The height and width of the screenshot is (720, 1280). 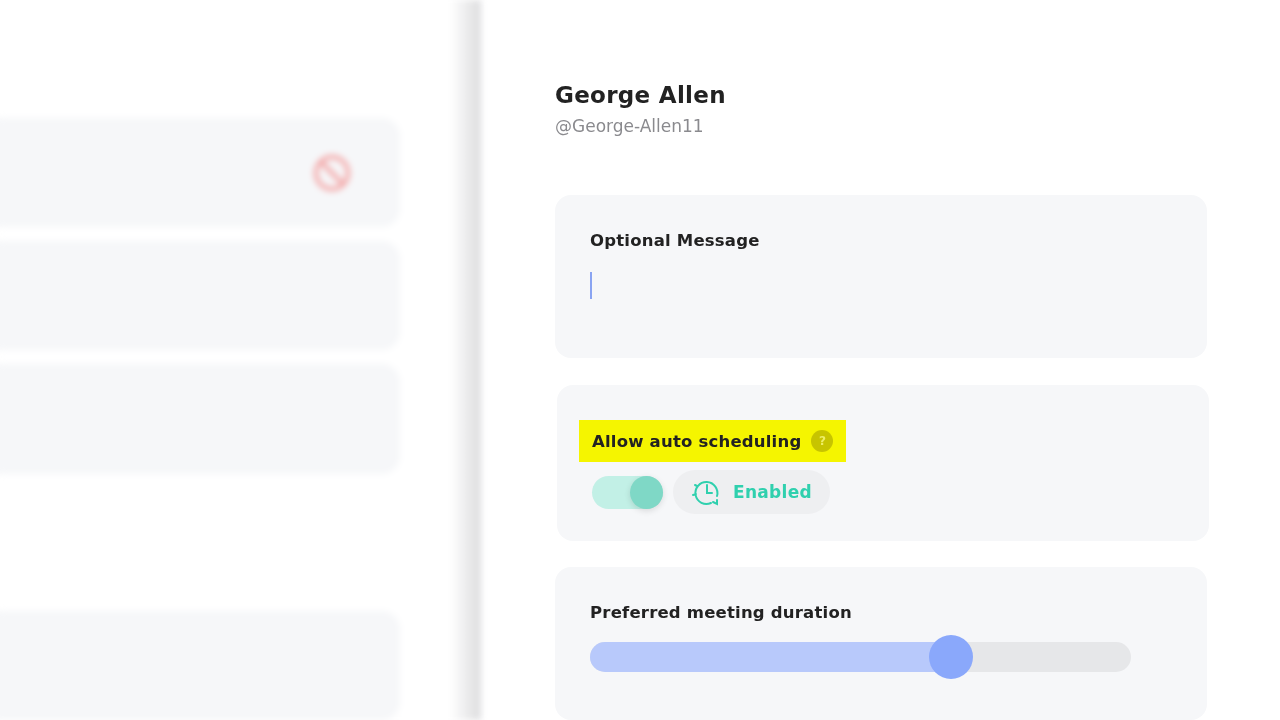 I want to click on blocked-icon, so click(x=332, y=172).